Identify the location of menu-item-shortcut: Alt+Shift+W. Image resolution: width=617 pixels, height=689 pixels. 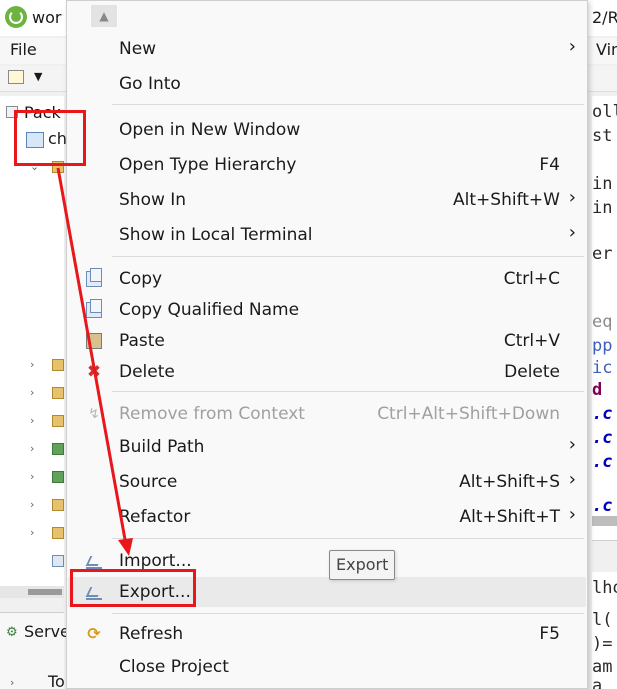
(506, 200).